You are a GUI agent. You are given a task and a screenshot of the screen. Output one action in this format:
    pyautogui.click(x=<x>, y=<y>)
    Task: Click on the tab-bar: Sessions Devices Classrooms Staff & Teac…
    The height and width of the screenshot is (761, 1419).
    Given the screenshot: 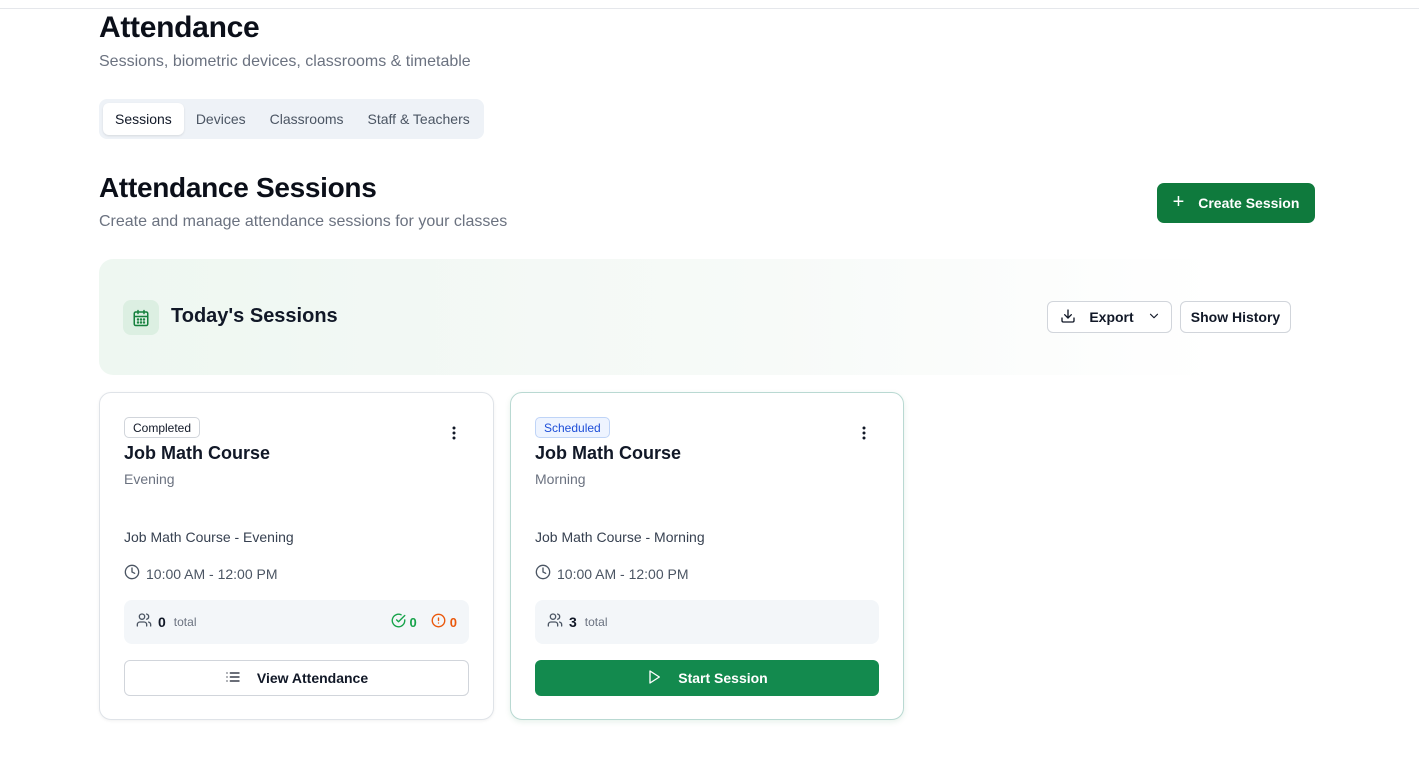 What is the action you would take?
    pyautogui.click(x=291, y=119)
    